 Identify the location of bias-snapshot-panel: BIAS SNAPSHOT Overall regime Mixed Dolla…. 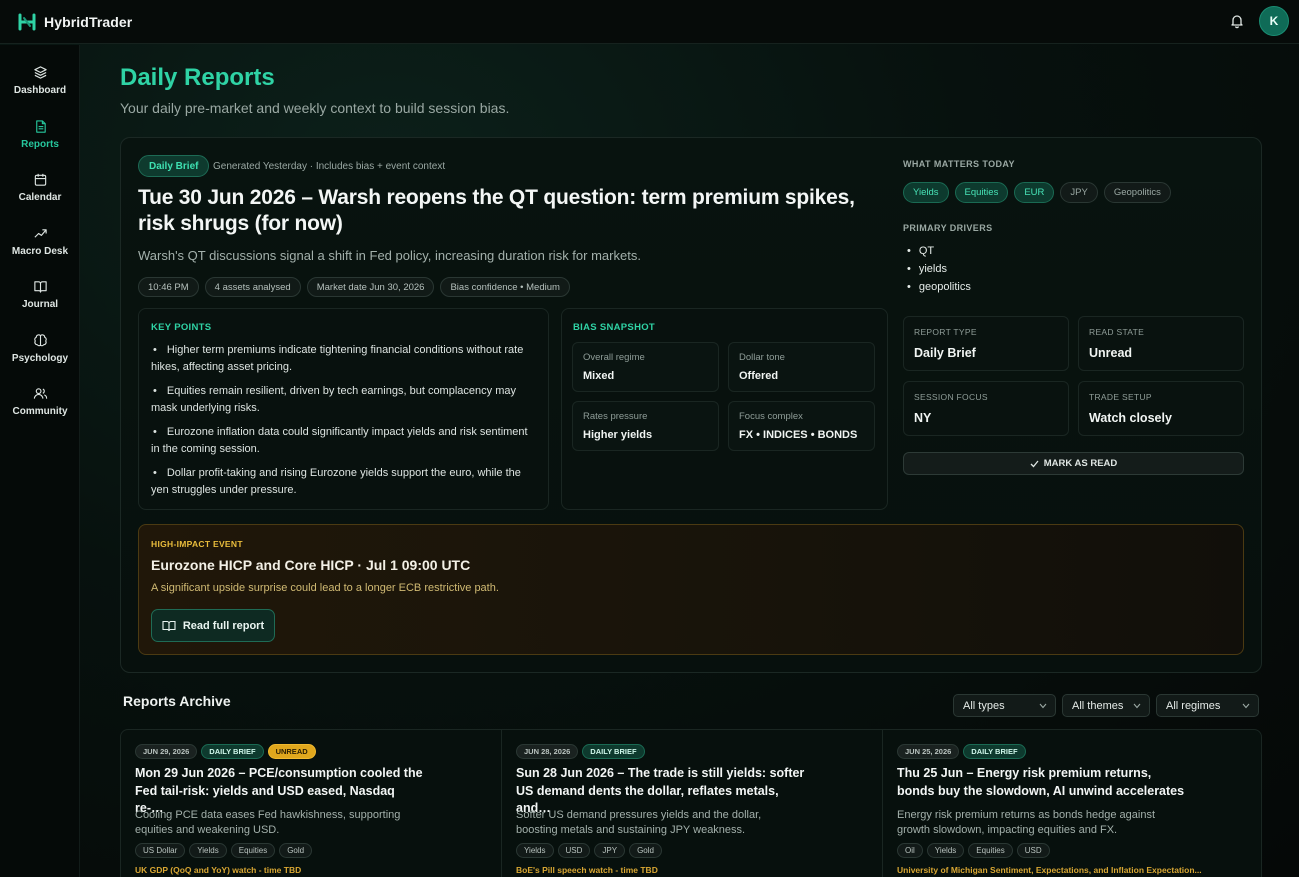
(724, 409).